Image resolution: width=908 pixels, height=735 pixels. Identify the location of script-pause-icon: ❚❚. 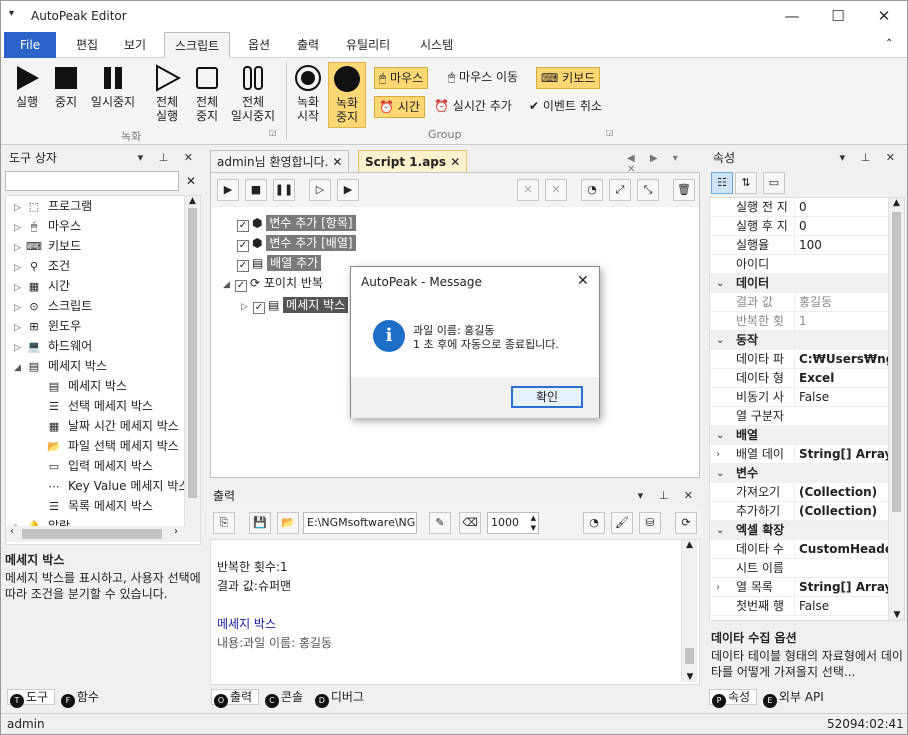
(284, 190).